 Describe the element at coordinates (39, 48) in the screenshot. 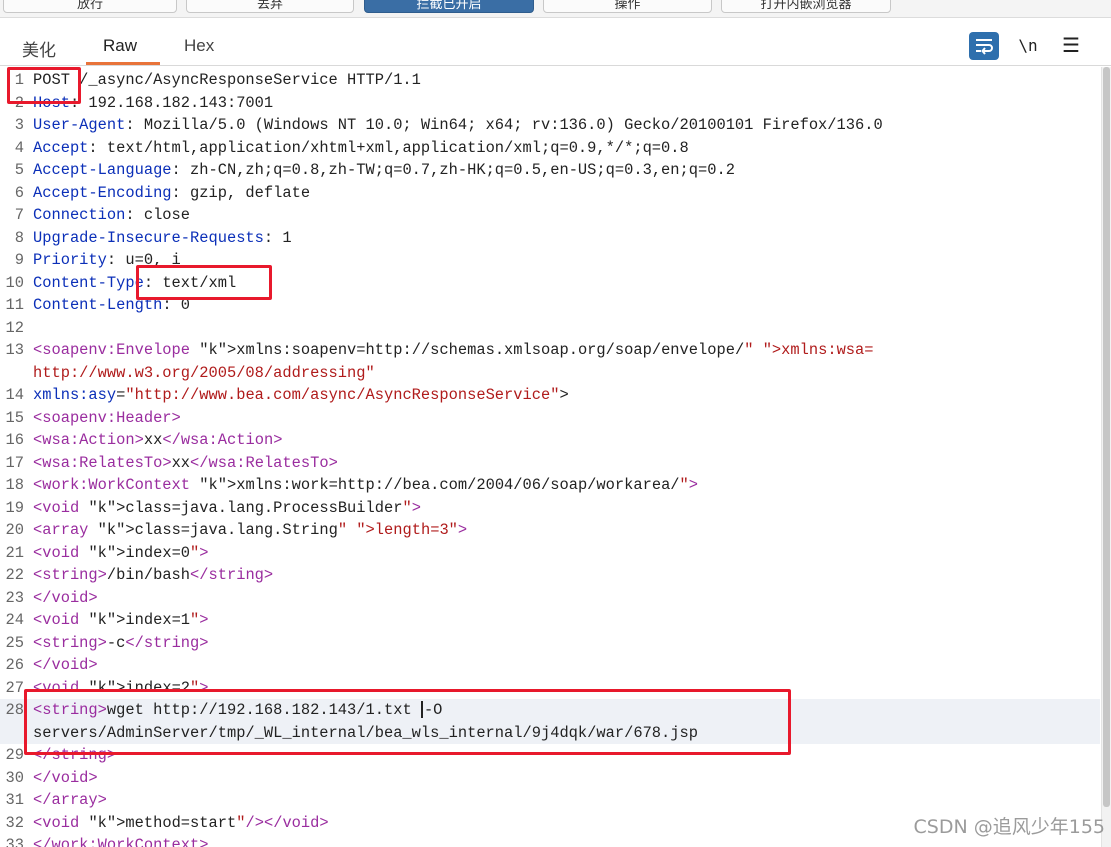

I see `tab-pretty: 美化` at that location.